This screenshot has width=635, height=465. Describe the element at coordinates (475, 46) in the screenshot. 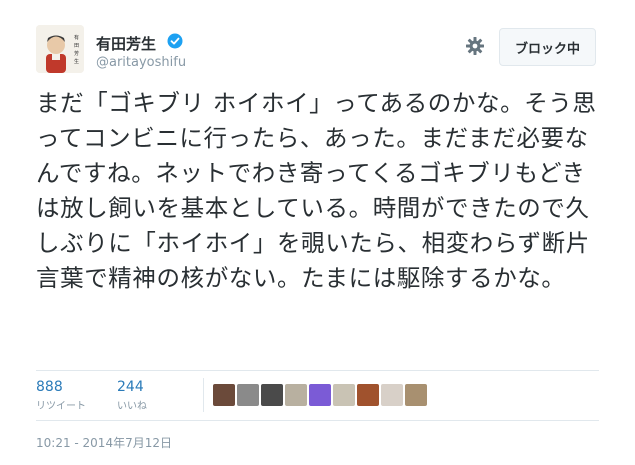

I see `gear-icon` at that location.